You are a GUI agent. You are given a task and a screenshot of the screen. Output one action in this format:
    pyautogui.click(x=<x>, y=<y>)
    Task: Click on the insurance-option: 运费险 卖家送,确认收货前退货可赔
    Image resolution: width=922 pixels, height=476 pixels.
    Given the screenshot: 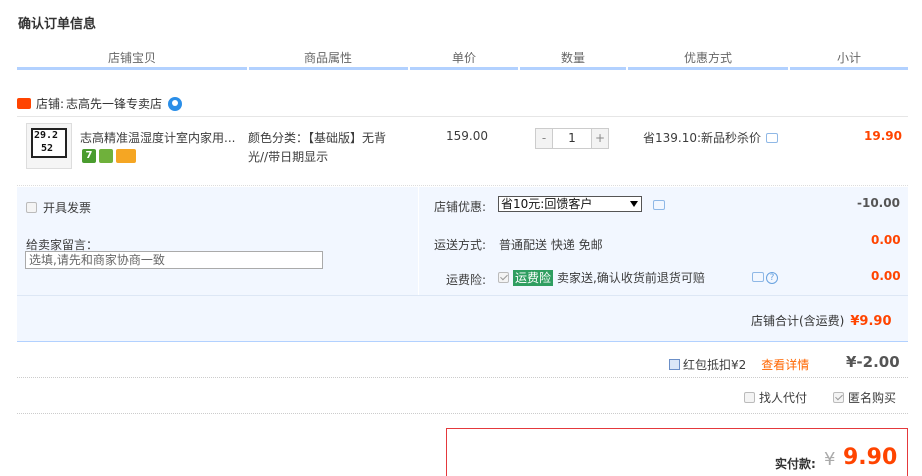 What is the action you would take?
    pyautogui.click(x=601, y=277)
    